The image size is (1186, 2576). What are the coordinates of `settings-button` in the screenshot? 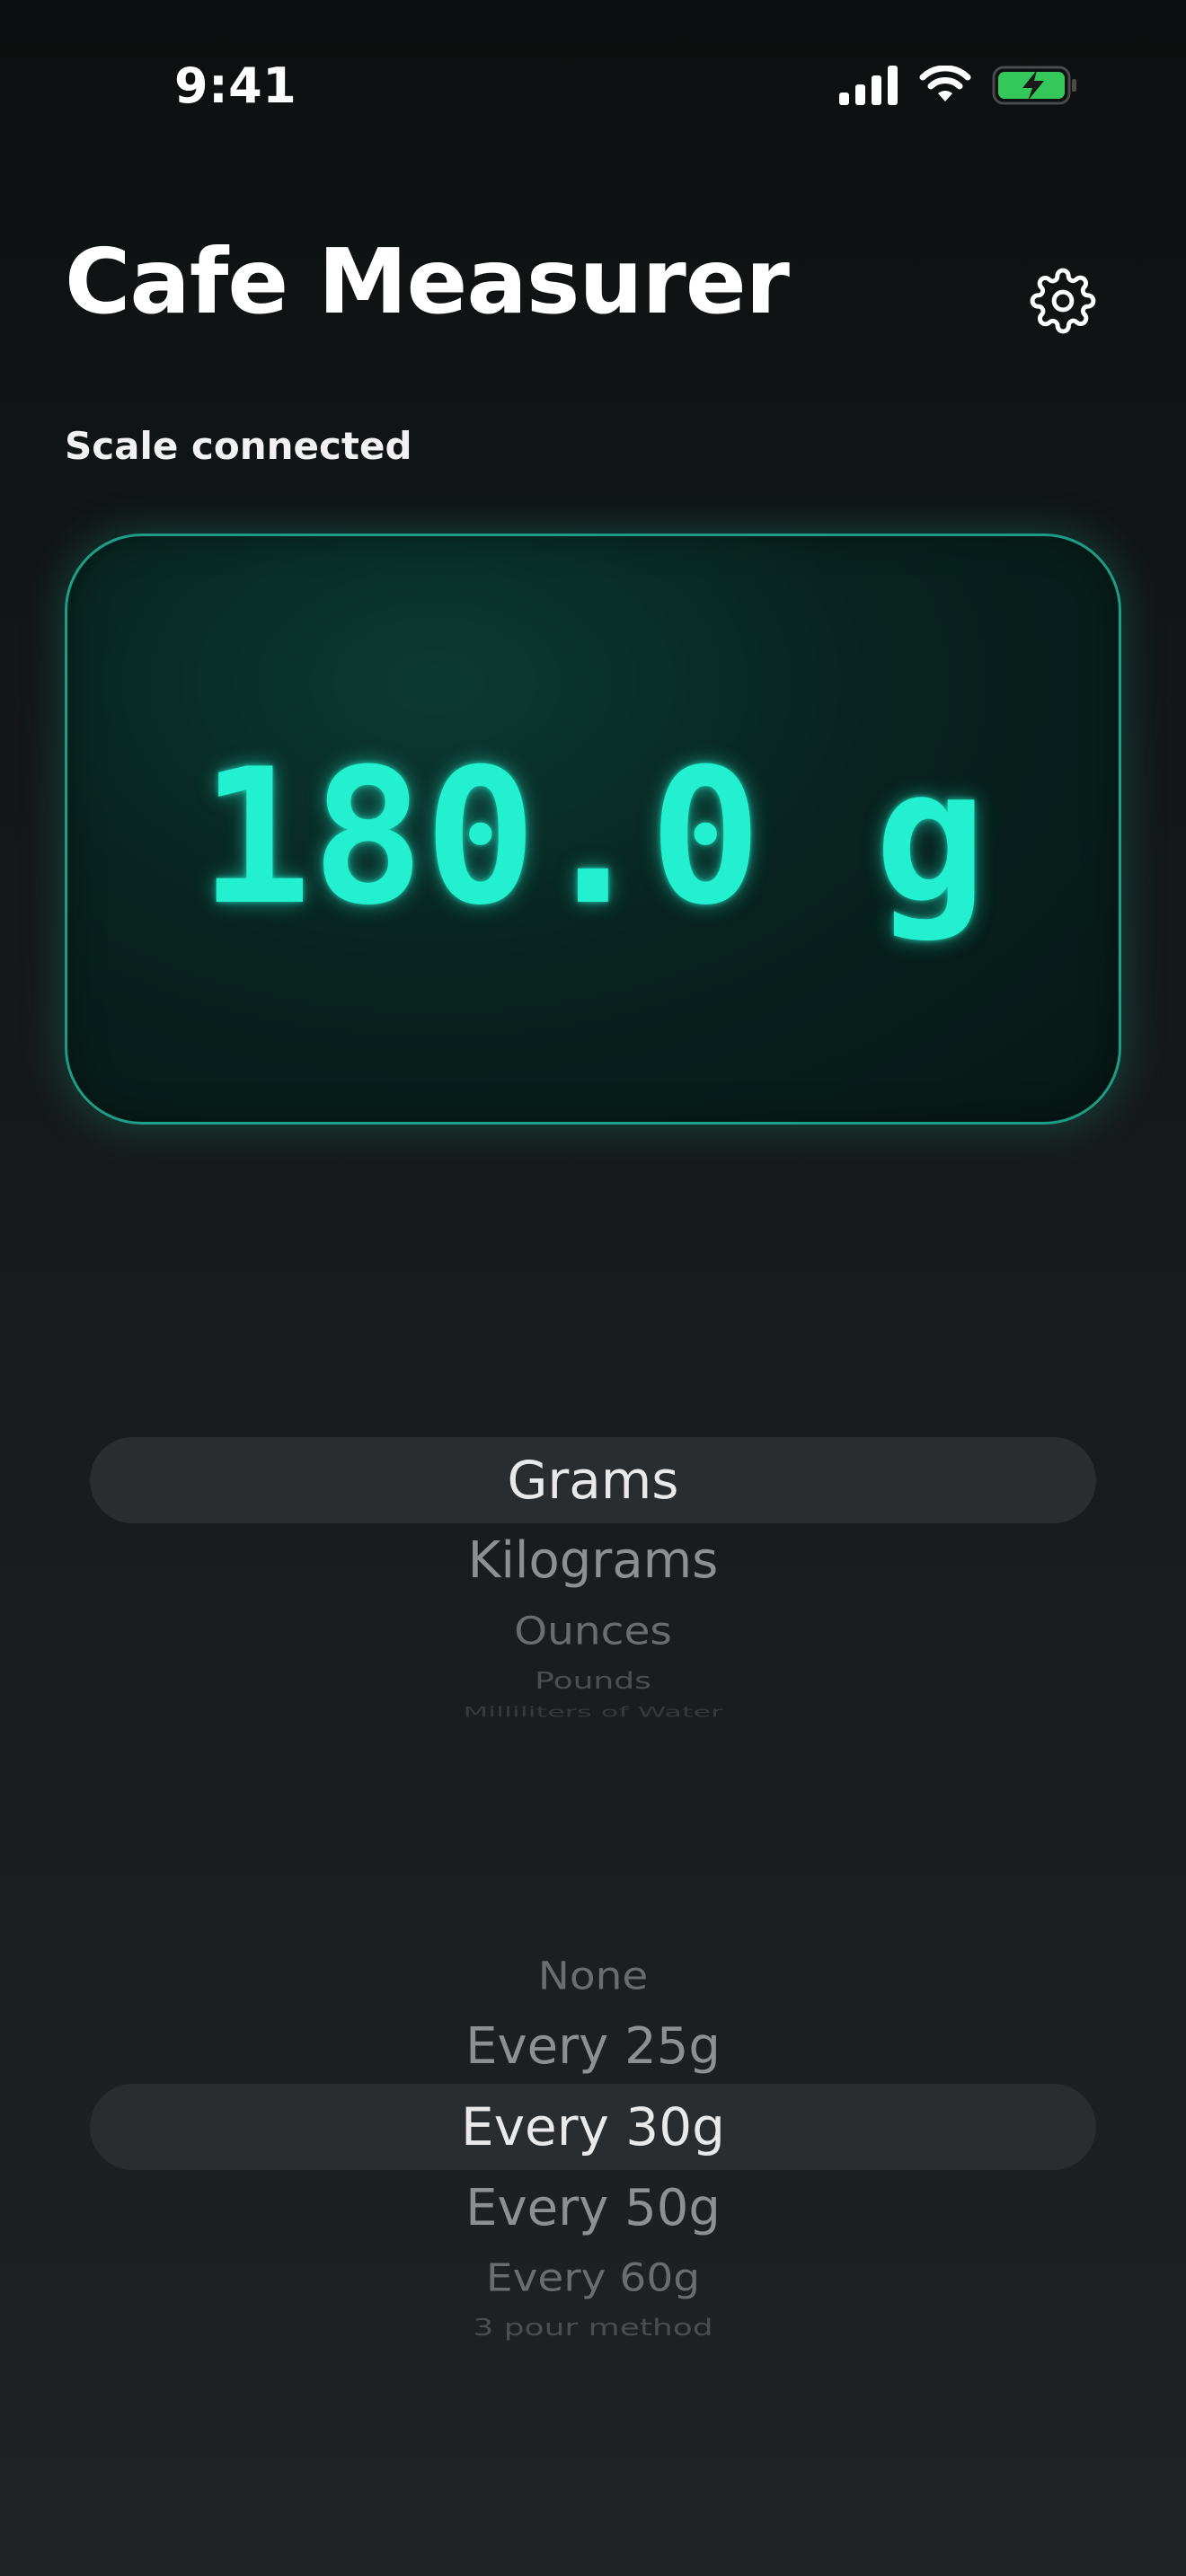 It's located at (1062, 300).